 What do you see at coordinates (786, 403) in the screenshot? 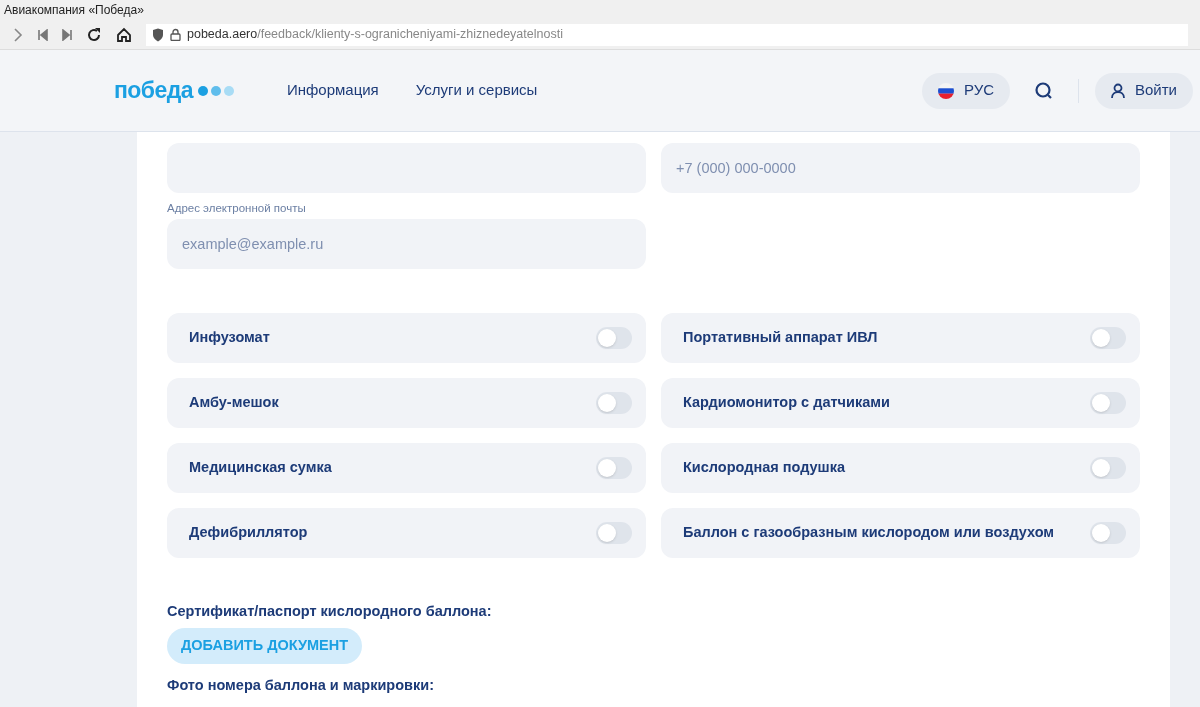
I see `option-label: Кардиомонитор с датчиками` at bounding box center [786, 403].